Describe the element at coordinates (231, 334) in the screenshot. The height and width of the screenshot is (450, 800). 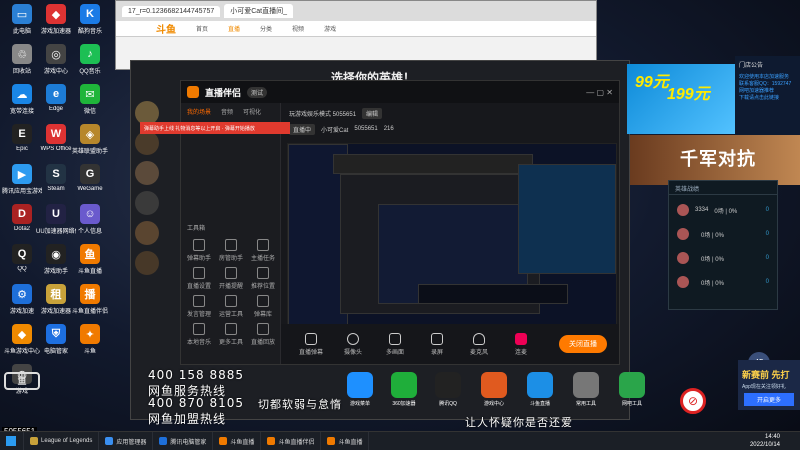
I see `tool-button: 更多工具` at that location.